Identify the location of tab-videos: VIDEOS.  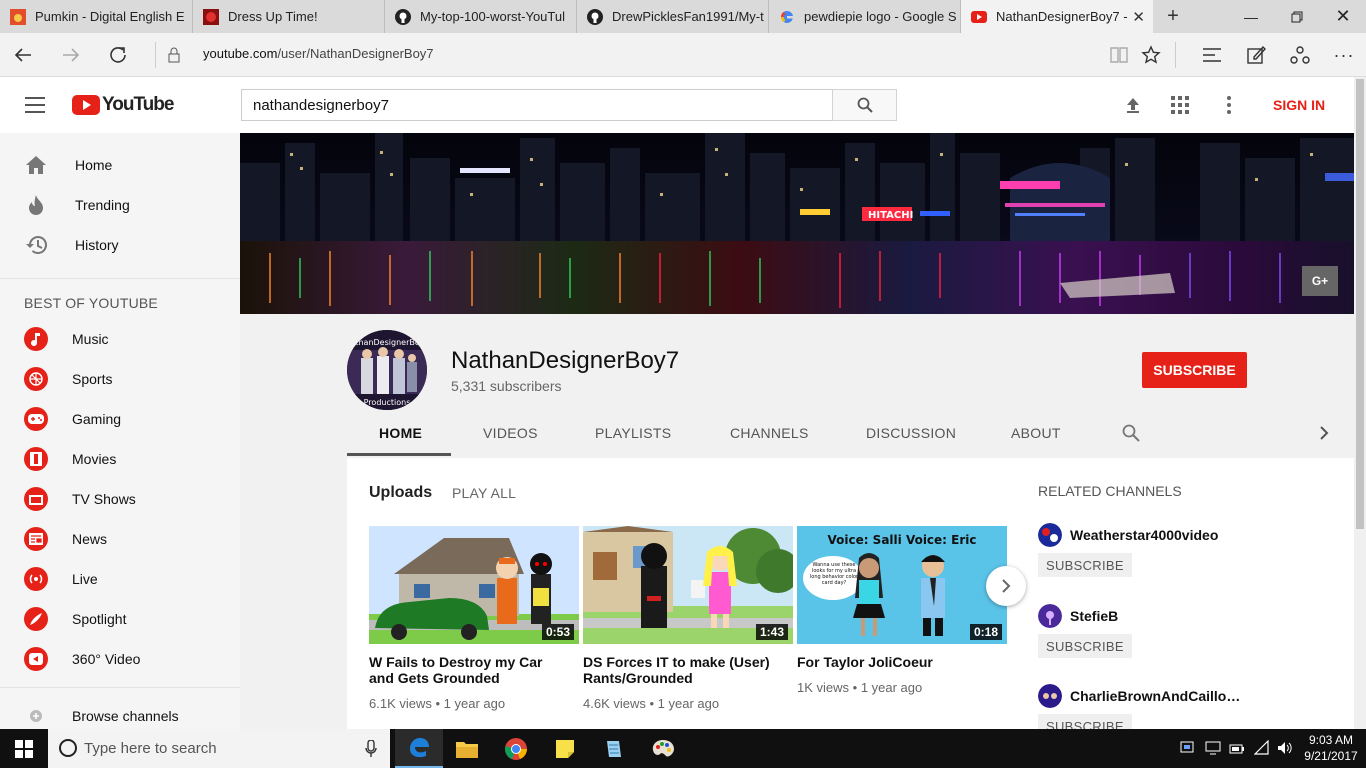
(510, 433).